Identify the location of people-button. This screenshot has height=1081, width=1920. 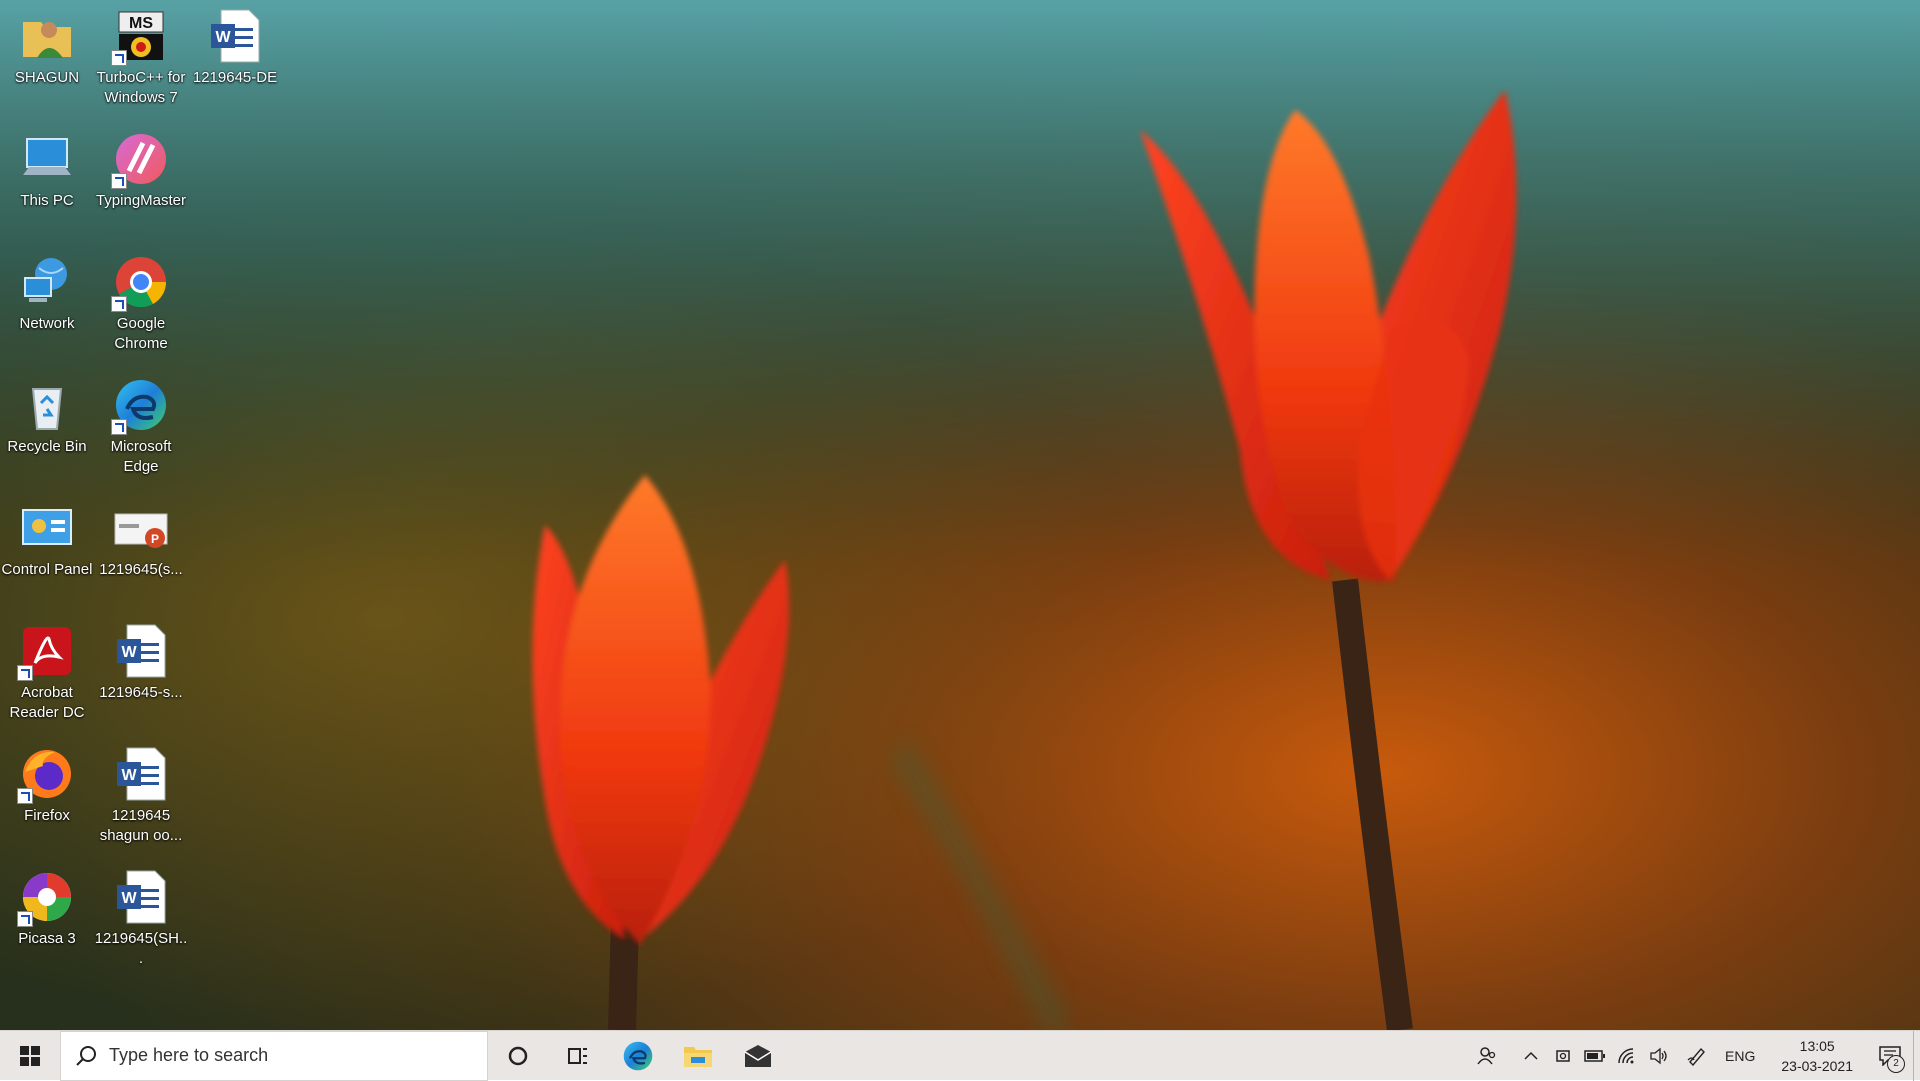
(1487, 1056).